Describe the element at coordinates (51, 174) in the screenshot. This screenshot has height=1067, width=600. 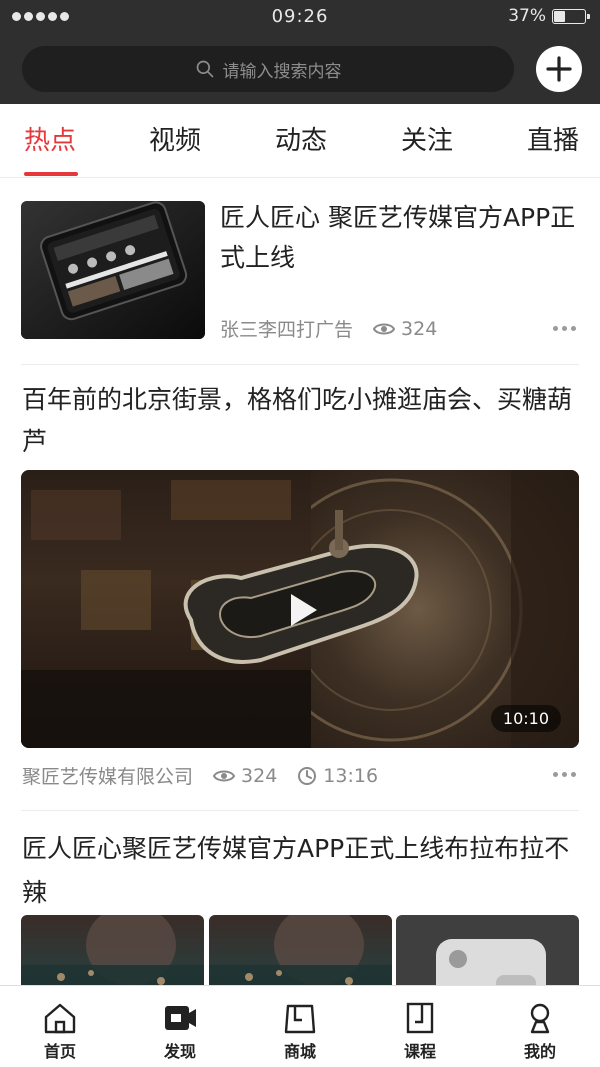
I see `active-tab-indicator` at that location.